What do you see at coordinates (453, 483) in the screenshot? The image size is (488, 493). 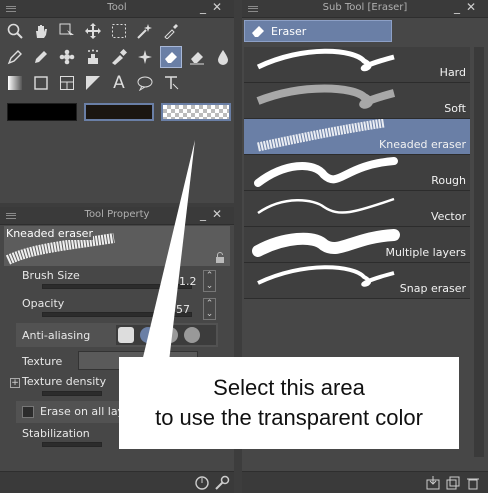 I see `duplicate-icon` at bounding box center [453, 483].